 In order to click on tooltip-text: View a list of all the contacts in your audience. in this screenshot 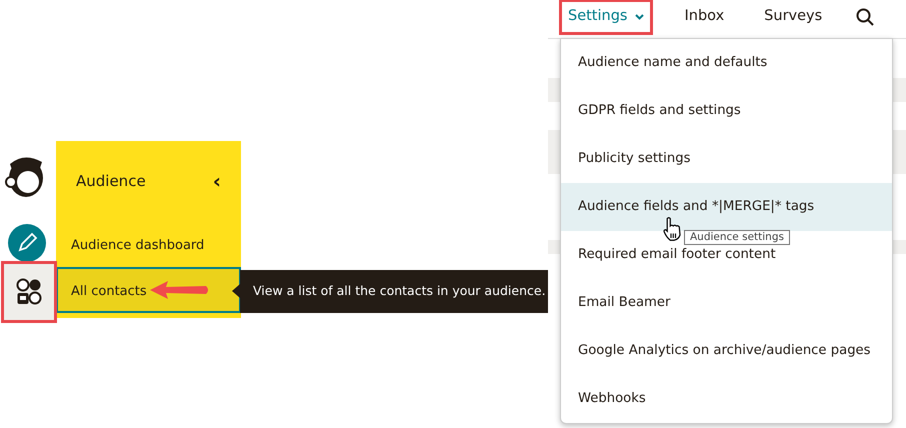, I will do `click(399, 291)`.